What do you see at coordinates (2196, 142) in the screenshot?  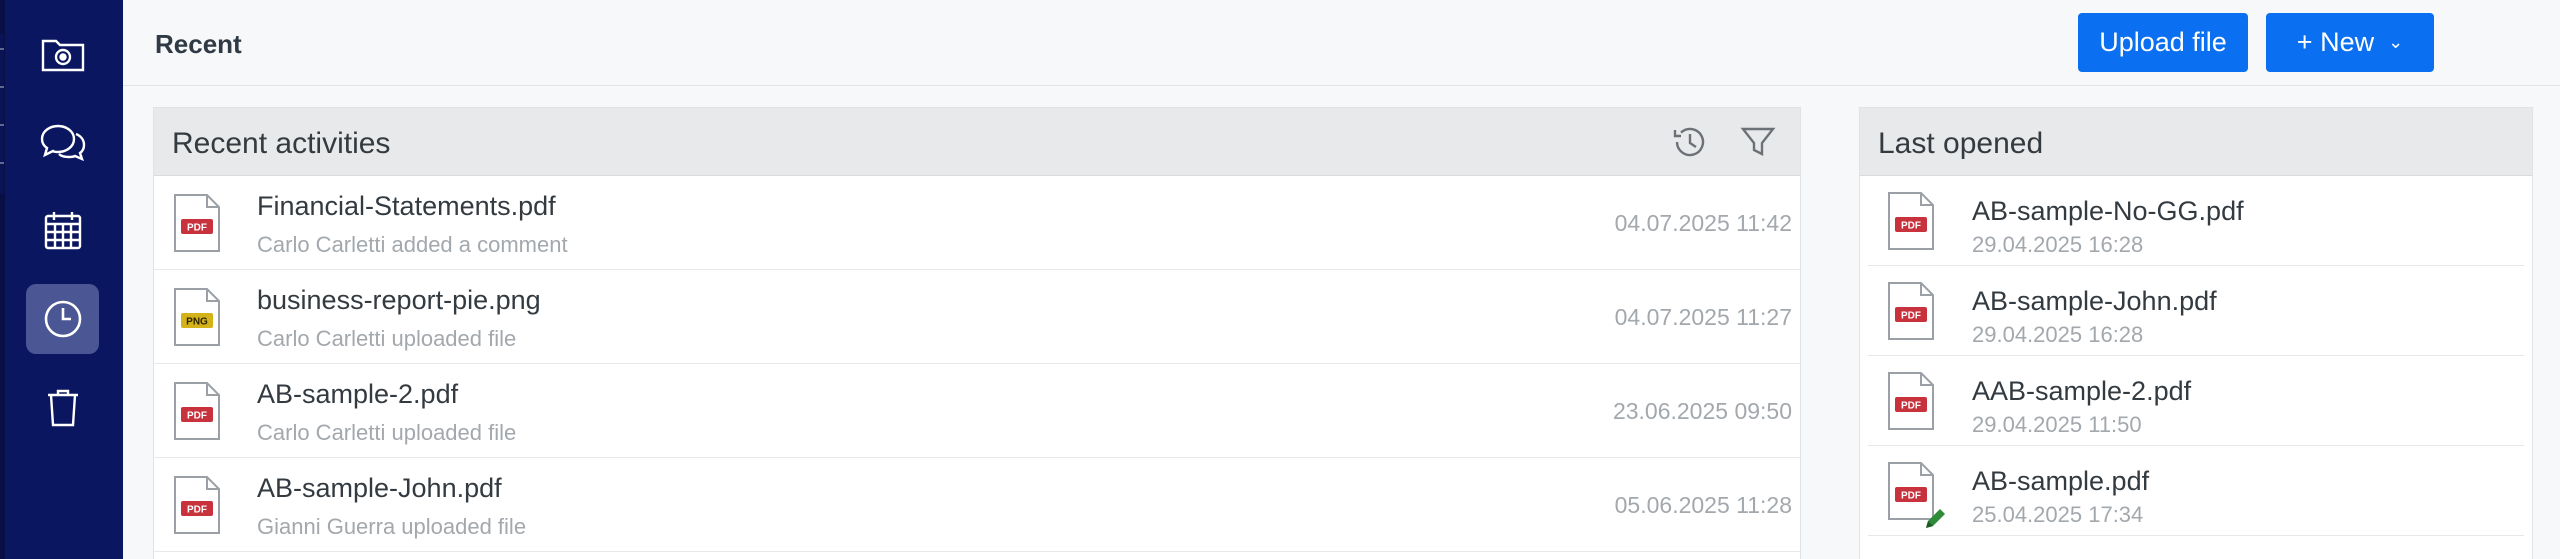 I see `last-opened-header: Last opened` at bounding box center [2196, 142].